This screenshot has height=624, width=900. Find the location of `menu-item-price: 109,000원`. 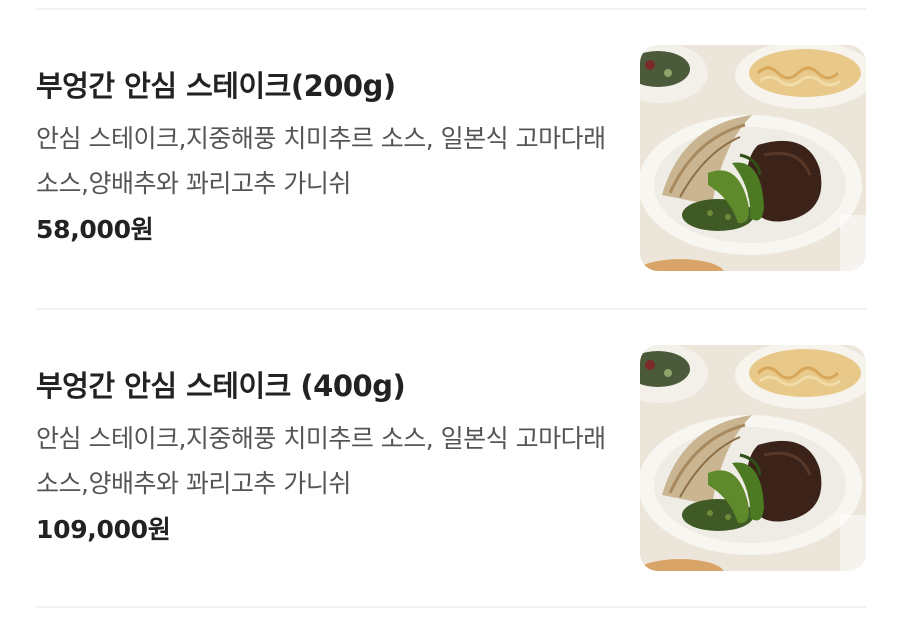

menu-item-price: 109,000원 is located at coordinates (103, 529).